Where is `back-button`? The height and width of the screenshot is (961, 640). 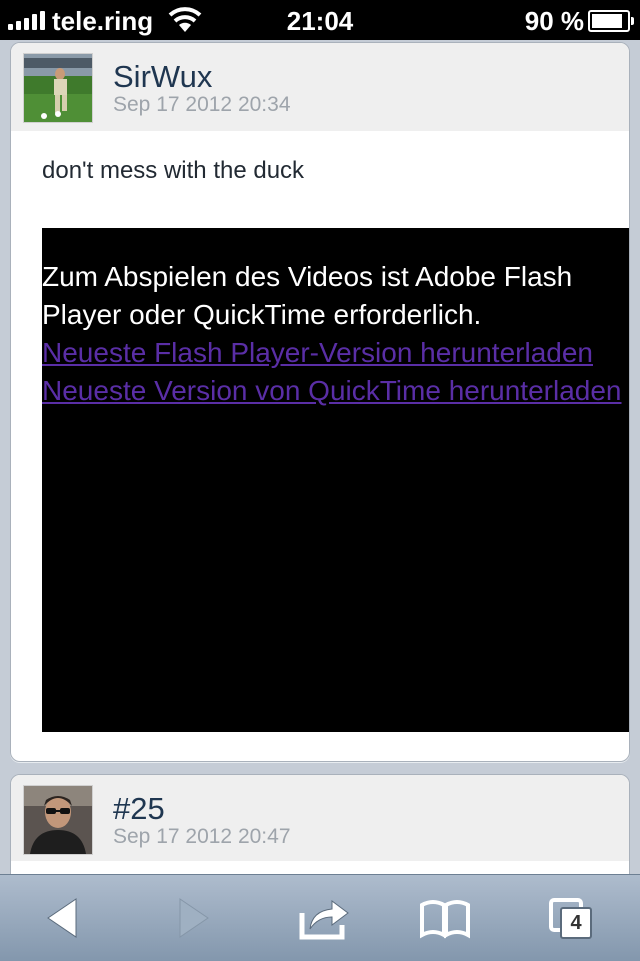 back-button is located at coordinates (65, 918).